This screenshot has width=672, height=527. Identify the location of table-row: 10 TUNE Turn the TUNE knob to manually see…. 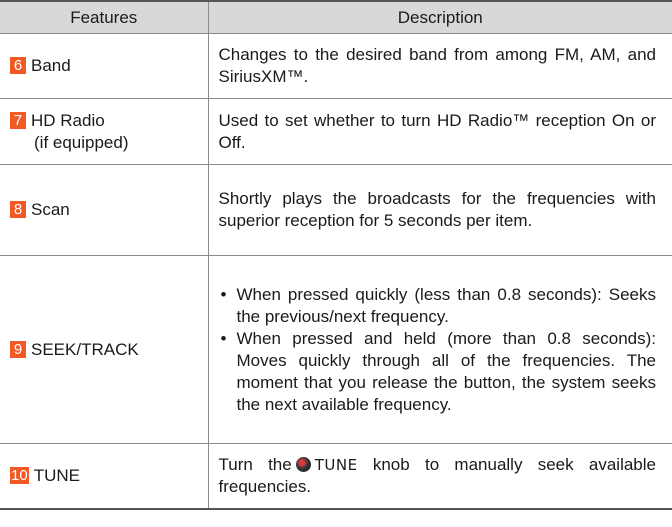
(336, 476).